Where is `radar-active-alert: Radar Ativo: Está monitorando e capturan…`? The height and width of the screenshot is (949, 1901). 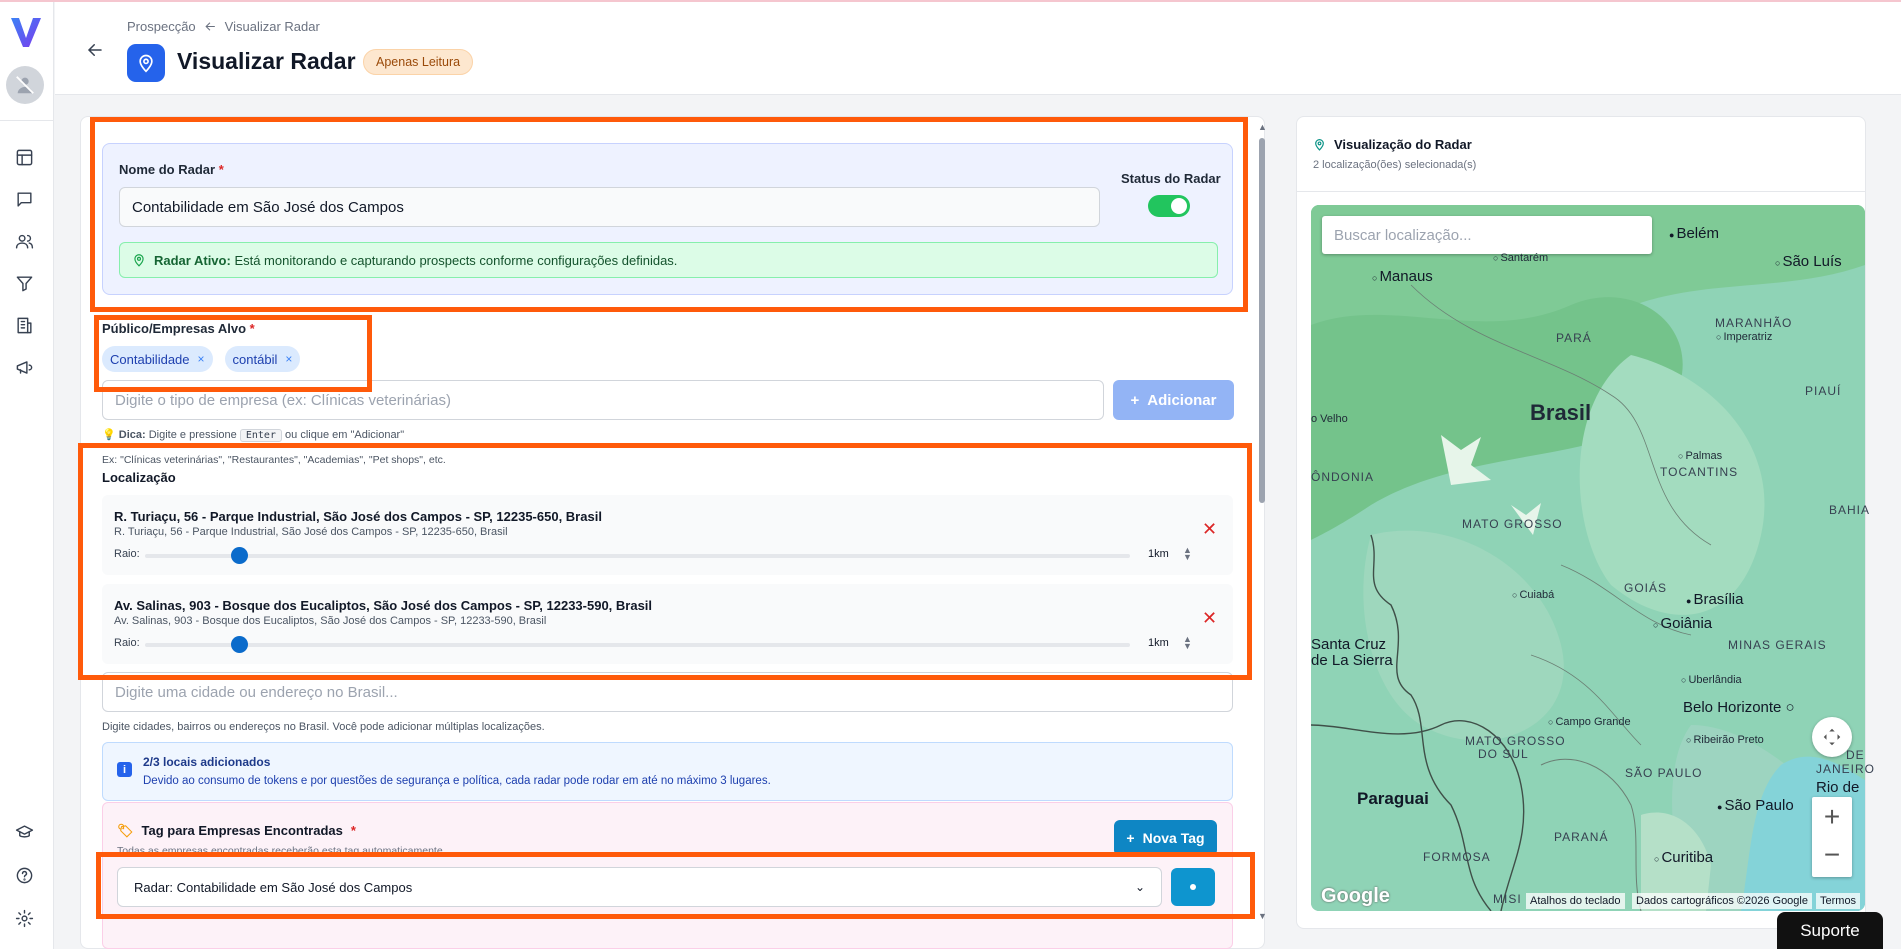
radar-active-alert: Radar Ativo: Está monitorando e capturan… is located at coordinates (668, 260).